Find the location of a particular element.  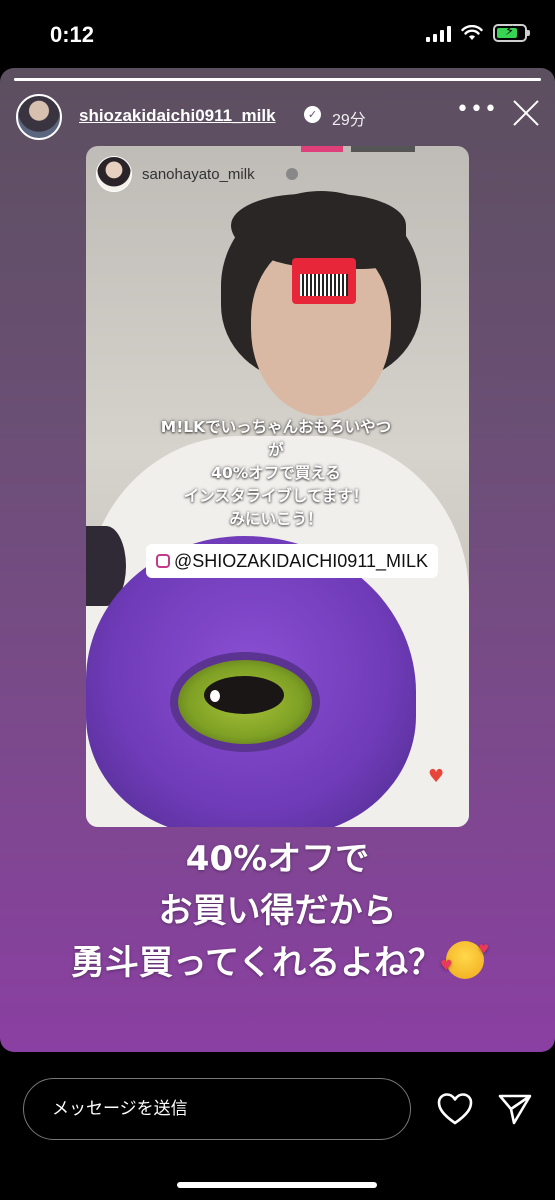

avatar is located at coordinates (39, 117).